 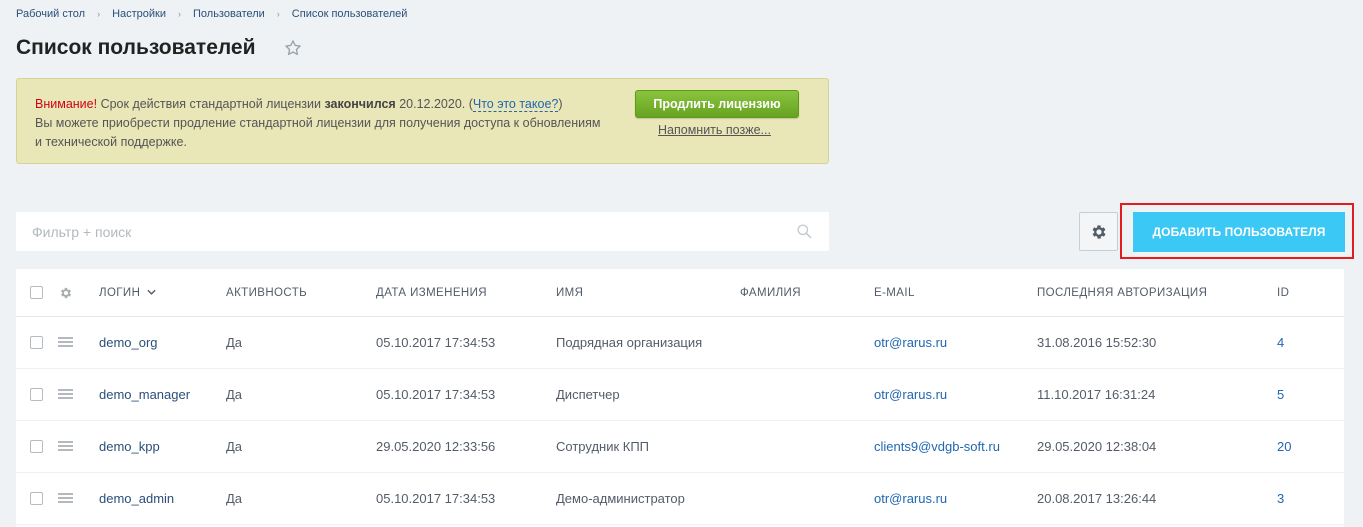 I want to click on cell-id: 5, so click(x=1280, y=394).